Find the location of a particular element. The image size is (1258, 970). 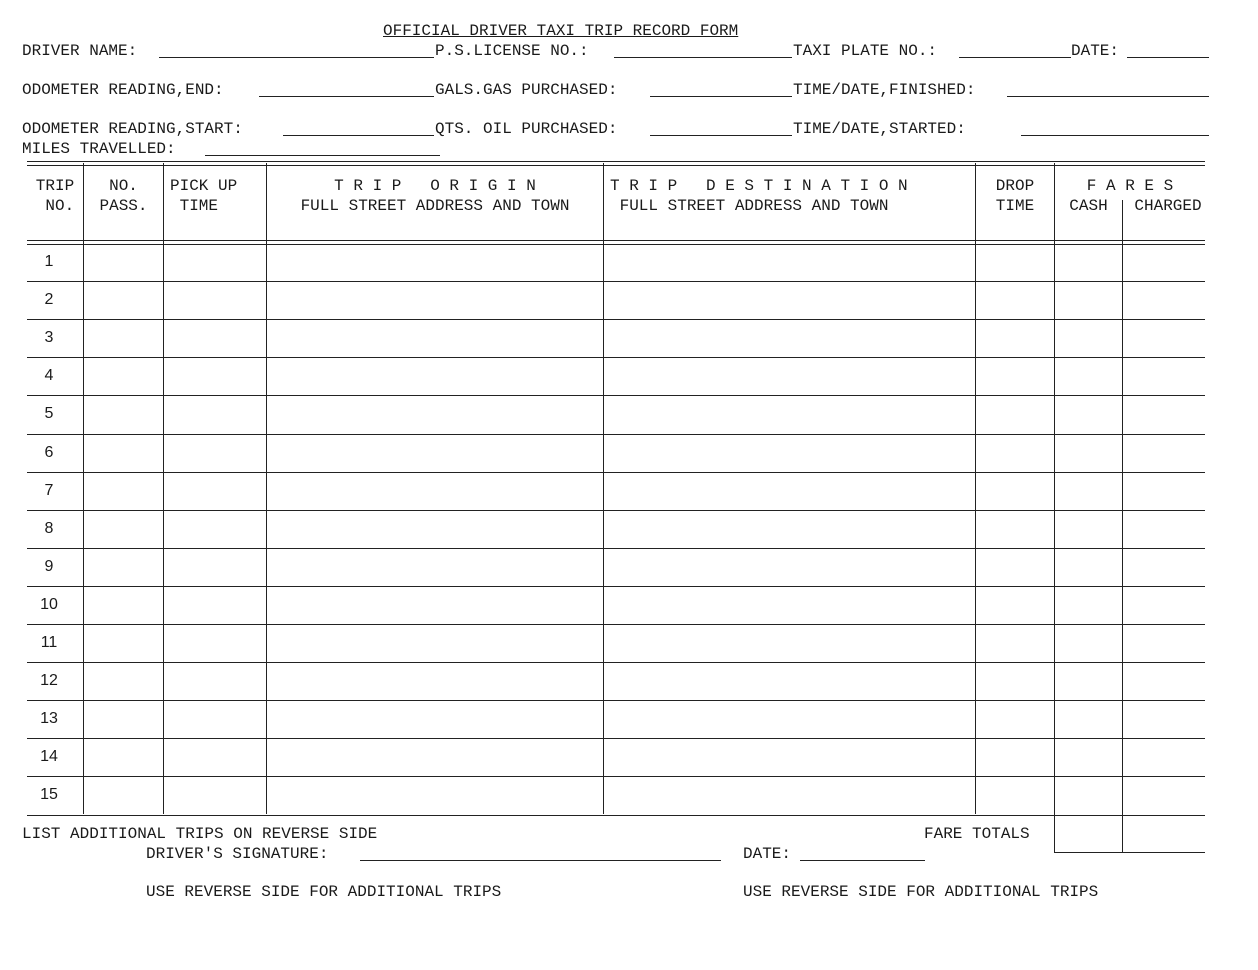

time-date-started-field is located at coordinates (1115, 127).